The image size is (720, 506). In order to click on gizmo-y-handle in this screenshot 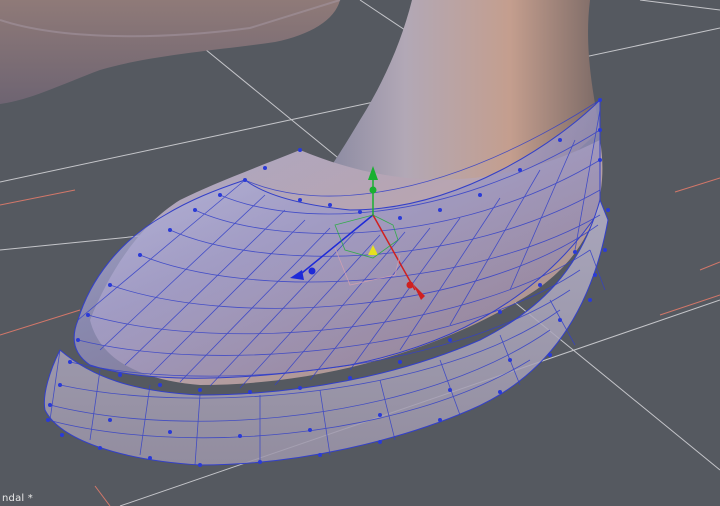, I will do `click(373, 190)`.